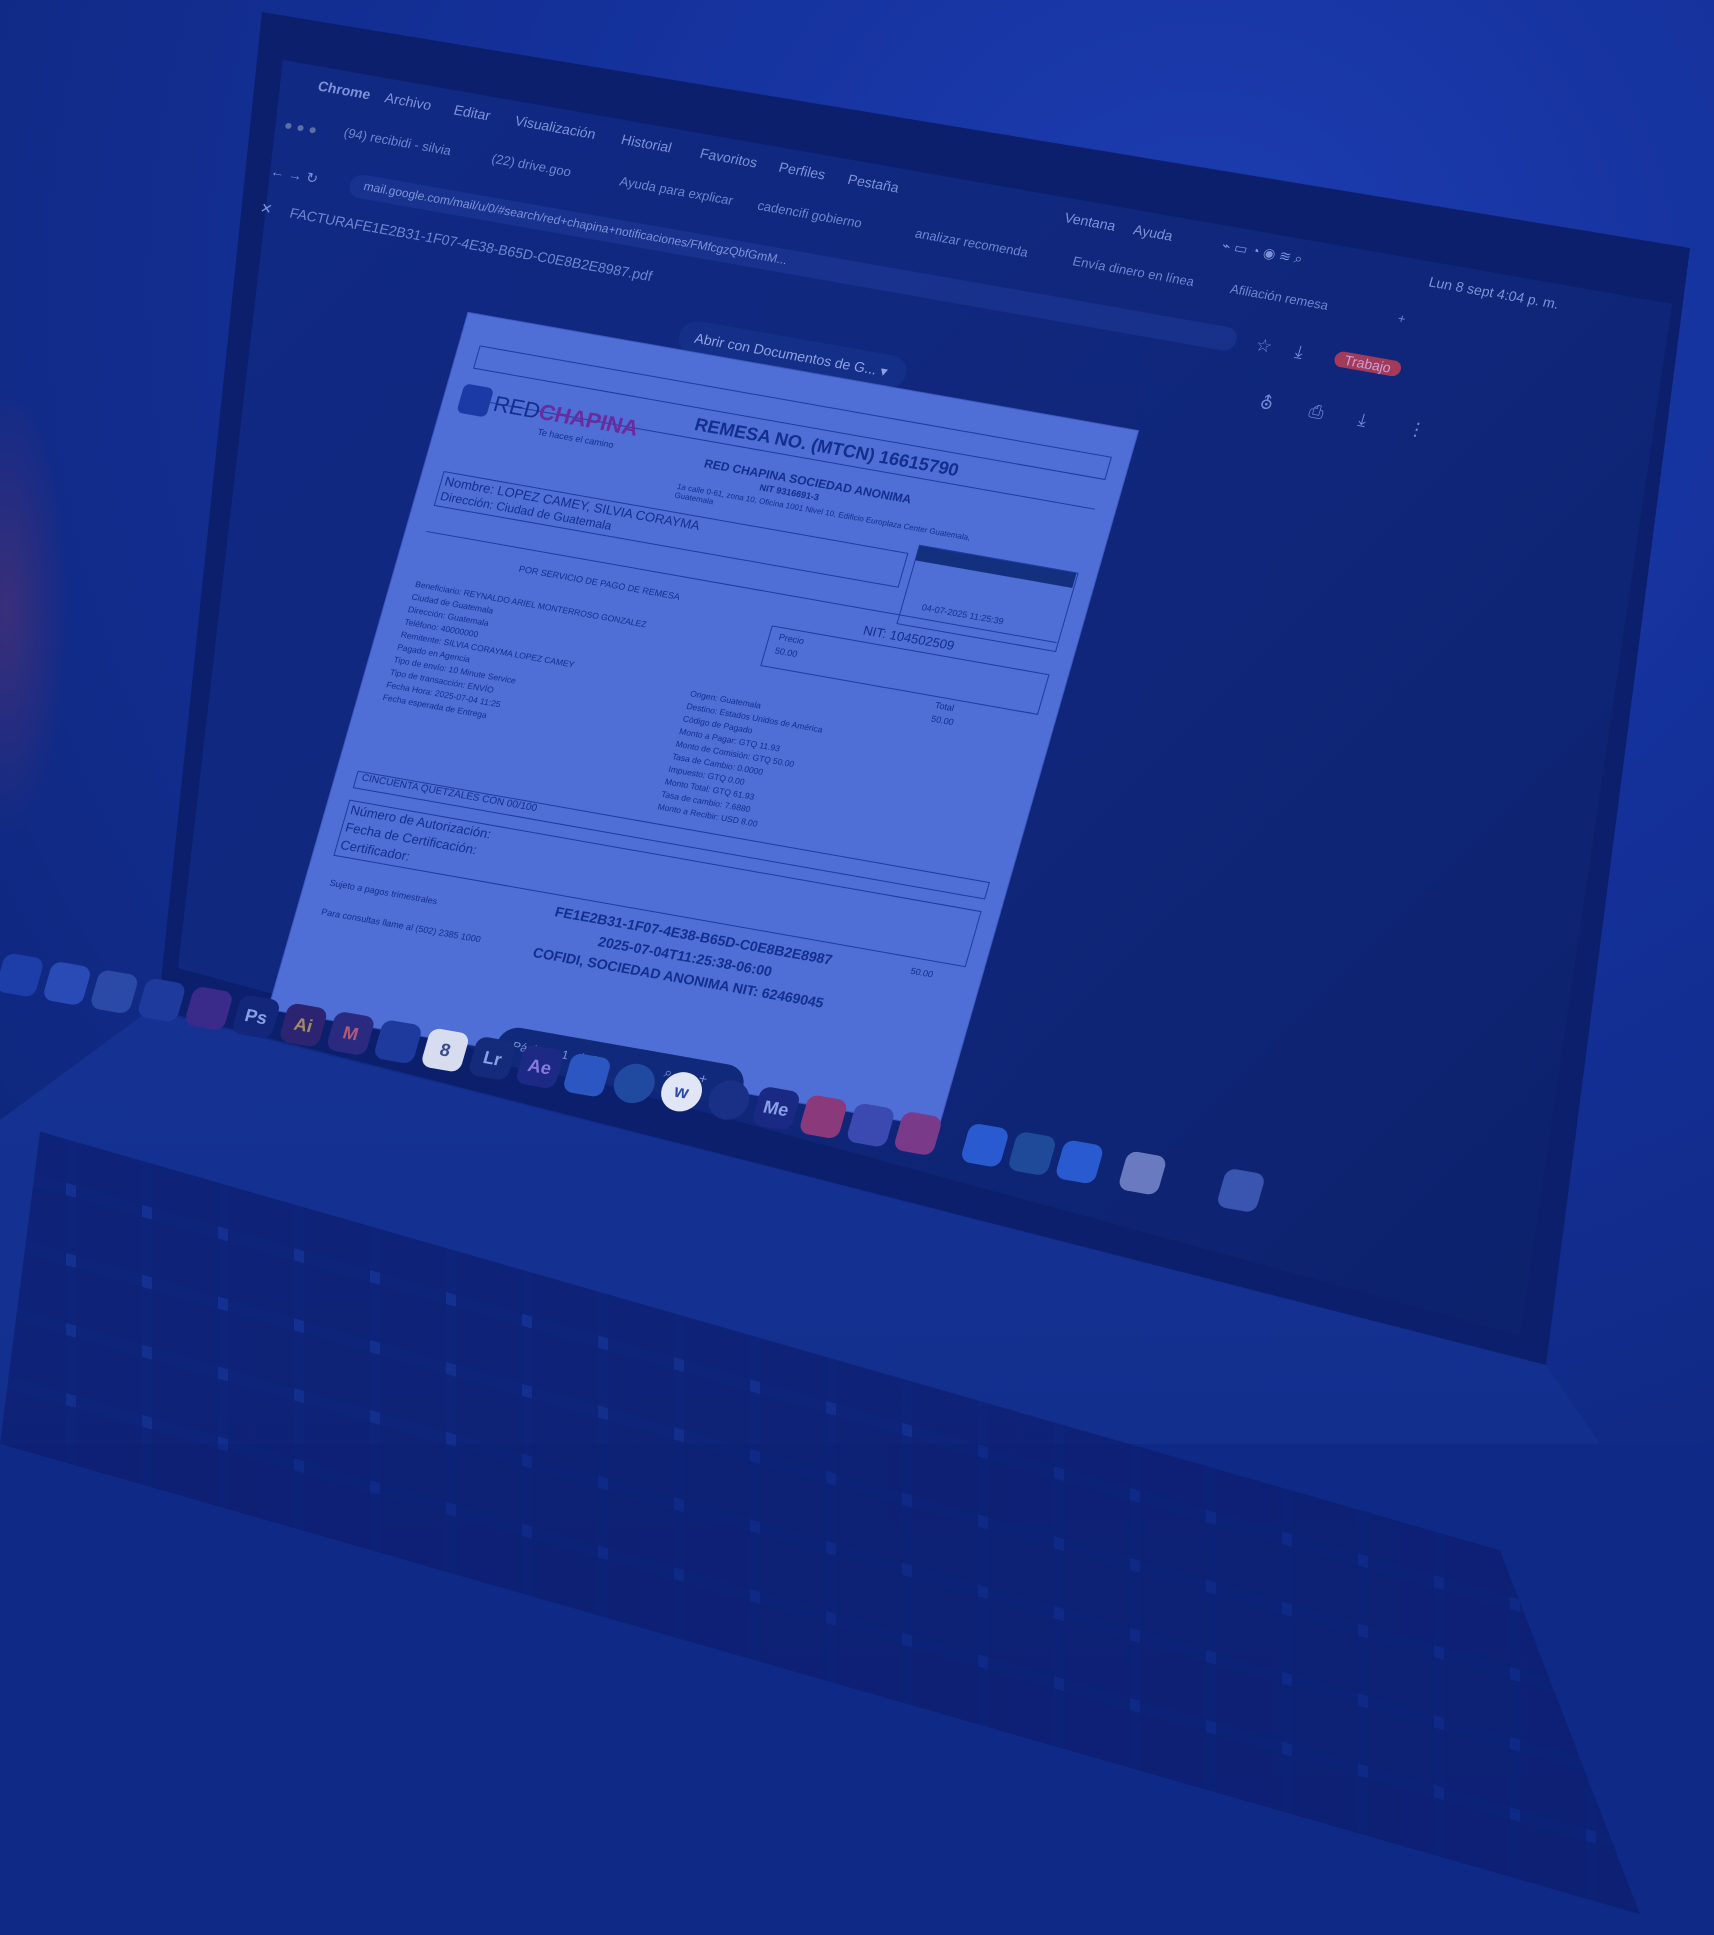 The height and width of the screenshot is (1935, 1714). I want to click on menu-item-archivo: Archivo, so click(408, 101).